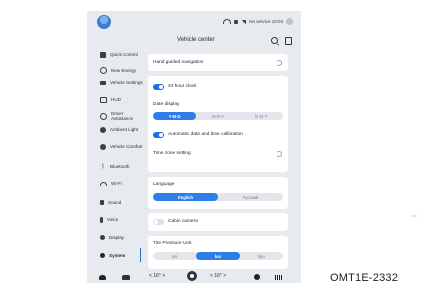  Describe the element at coordinates (261, 116) in the screenshot. I see `date-format-option: D-M-Y` at that location.